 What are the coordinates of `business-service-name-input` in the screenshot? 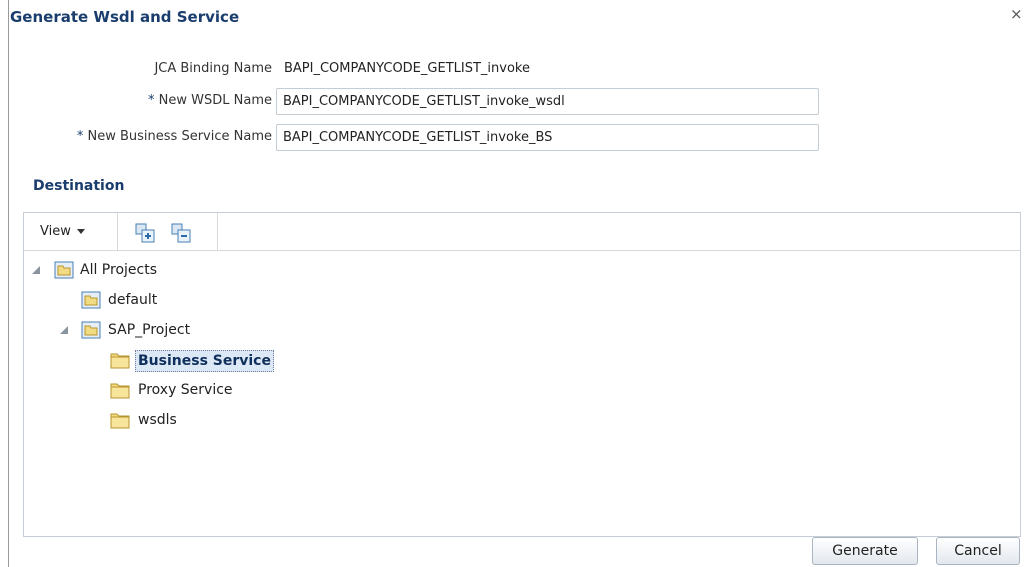 It's located at (547, 137).